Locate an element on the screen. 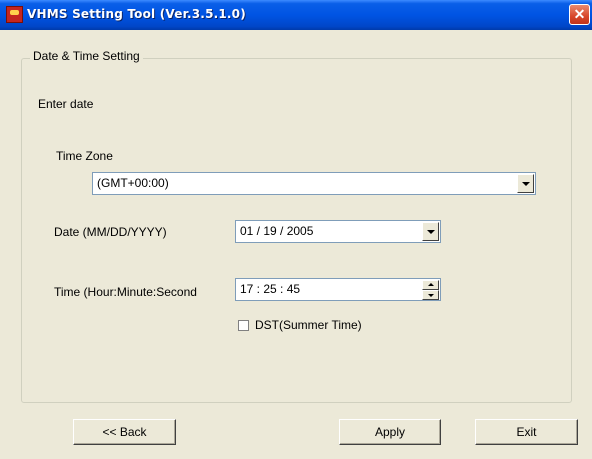  spin-down-icon is located at coordinates (430, 295).